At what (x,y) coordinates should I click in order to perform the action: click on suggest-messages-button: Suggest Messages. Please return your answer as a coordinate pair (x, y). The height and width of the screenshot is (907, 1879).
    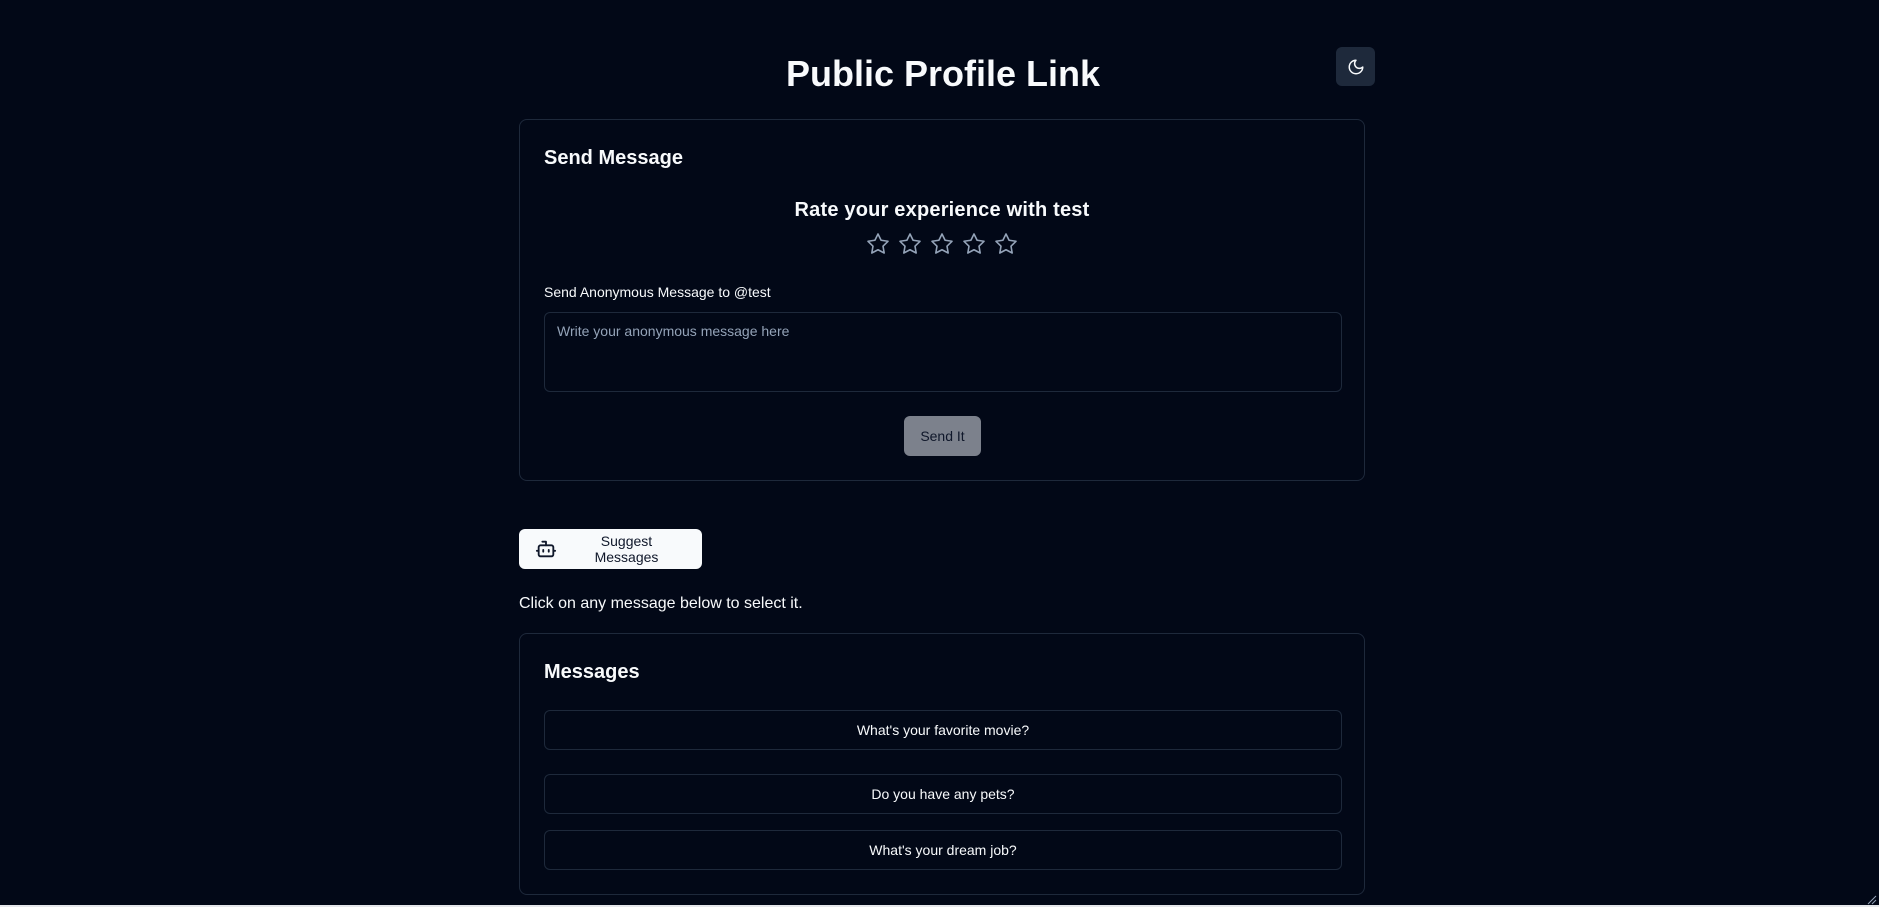
    Looking at the image, I should click on (610, 549).